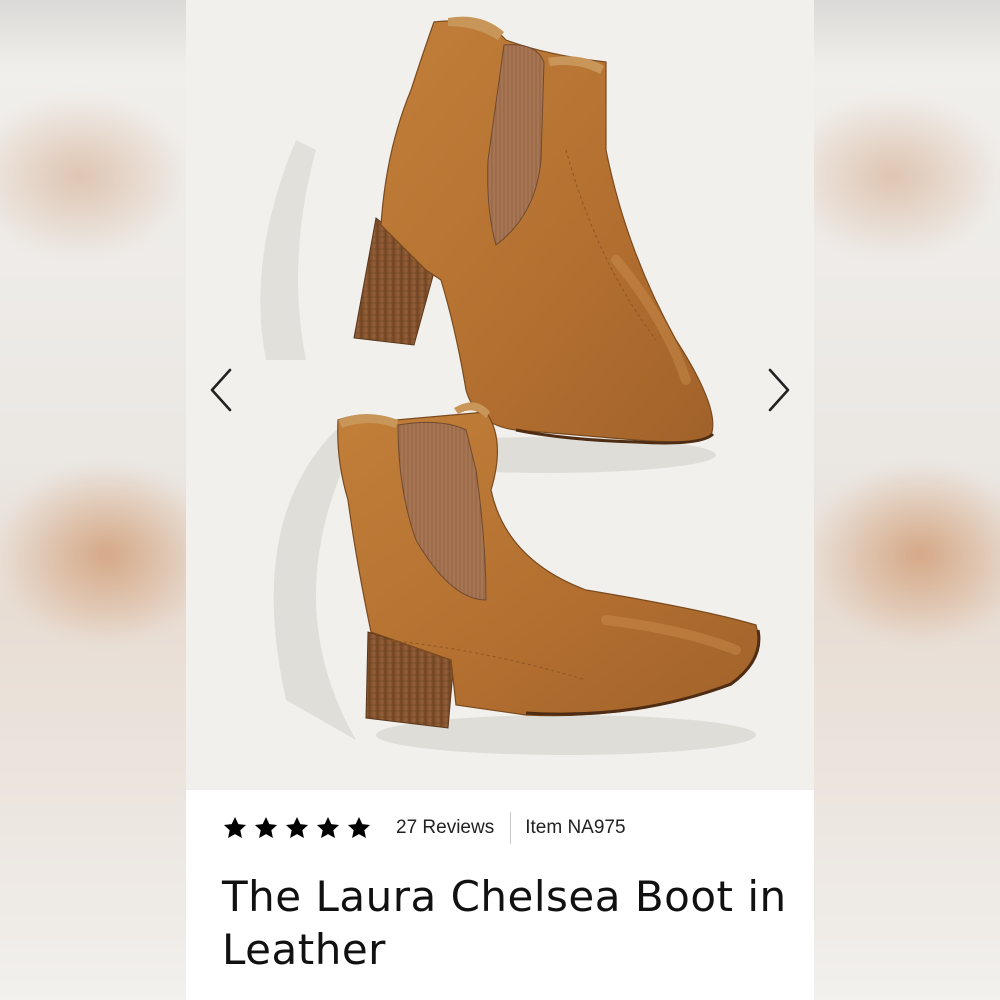 Image resolution: width=1000 pixels, height=1000 pixels. I want to click on carousel-prev-button, so click(221, 390).